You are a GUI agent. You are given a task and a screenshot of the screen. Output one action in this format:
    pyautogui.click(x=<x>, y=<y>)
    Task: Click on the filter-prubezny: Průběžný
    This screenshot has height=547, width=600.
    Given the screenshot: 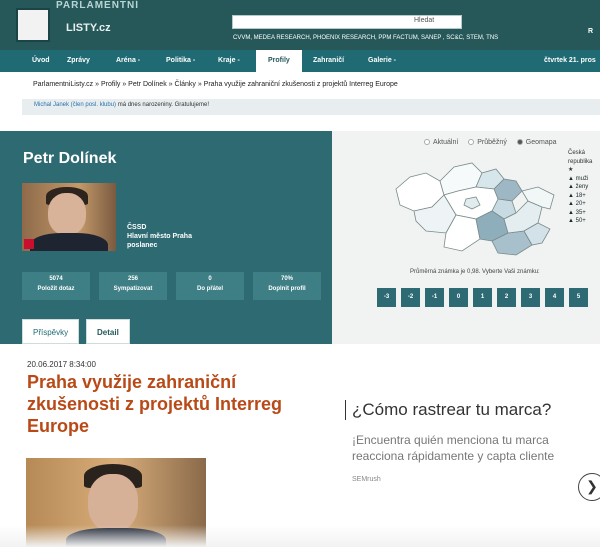 What is the action you would take?
    pyautogui.click(x=487, y=142)
    